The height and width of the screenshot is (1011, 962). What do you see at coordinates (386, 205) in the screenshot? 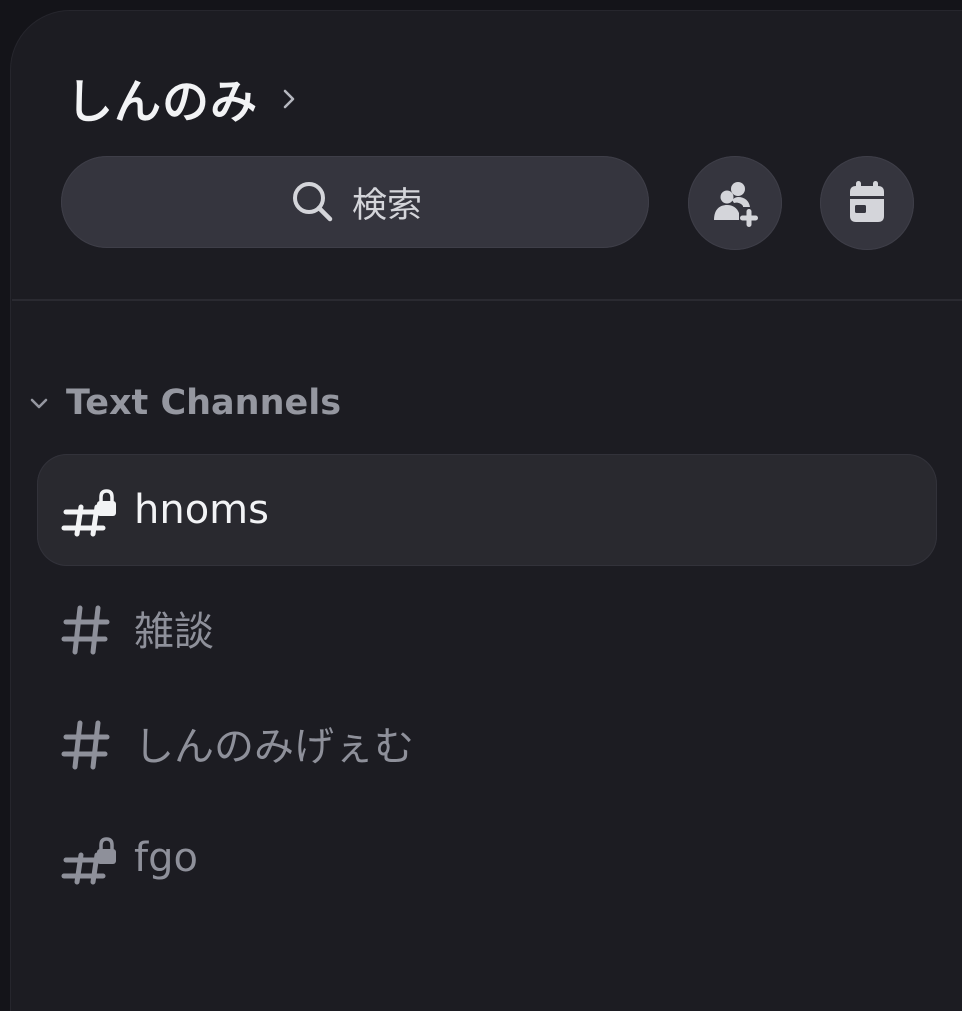
I see `search-label: 検索` at bounding box center [386, 205].